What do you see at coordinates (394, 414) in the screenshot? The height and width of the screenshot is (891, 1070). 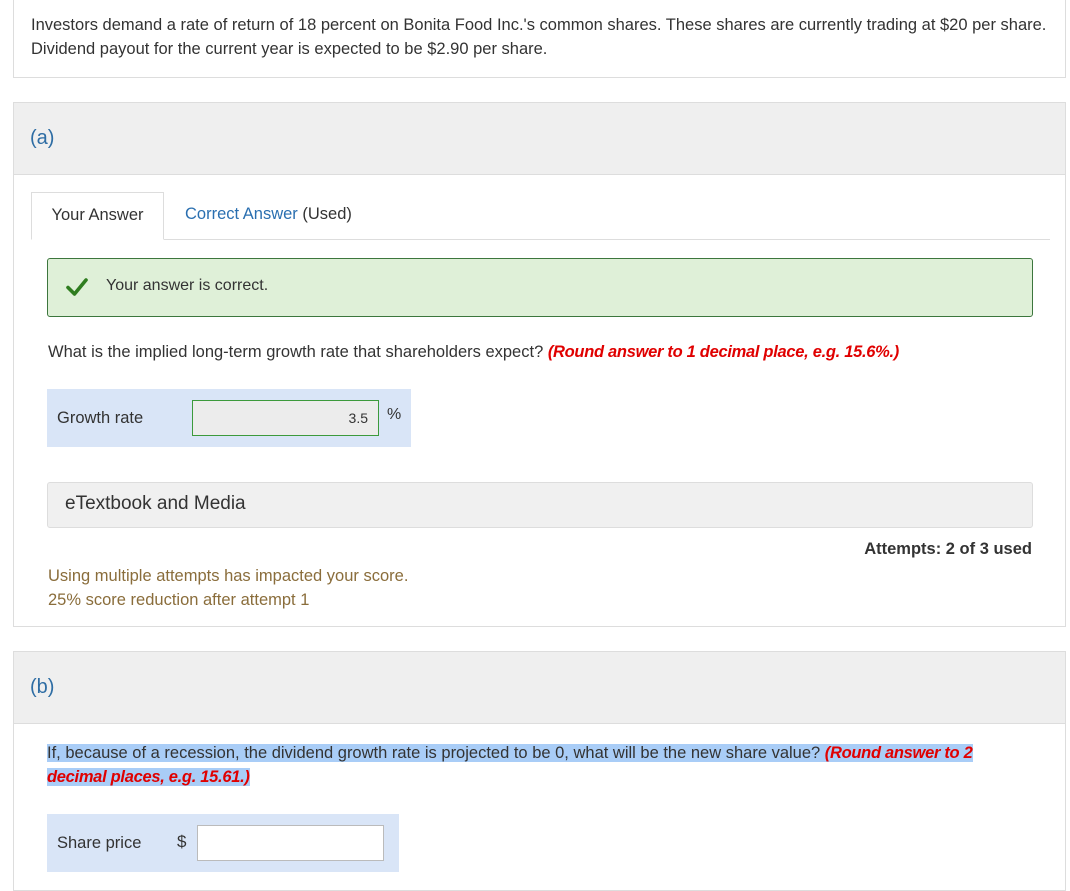 I see `percent-unit: %` at bounding box center [394, 414].